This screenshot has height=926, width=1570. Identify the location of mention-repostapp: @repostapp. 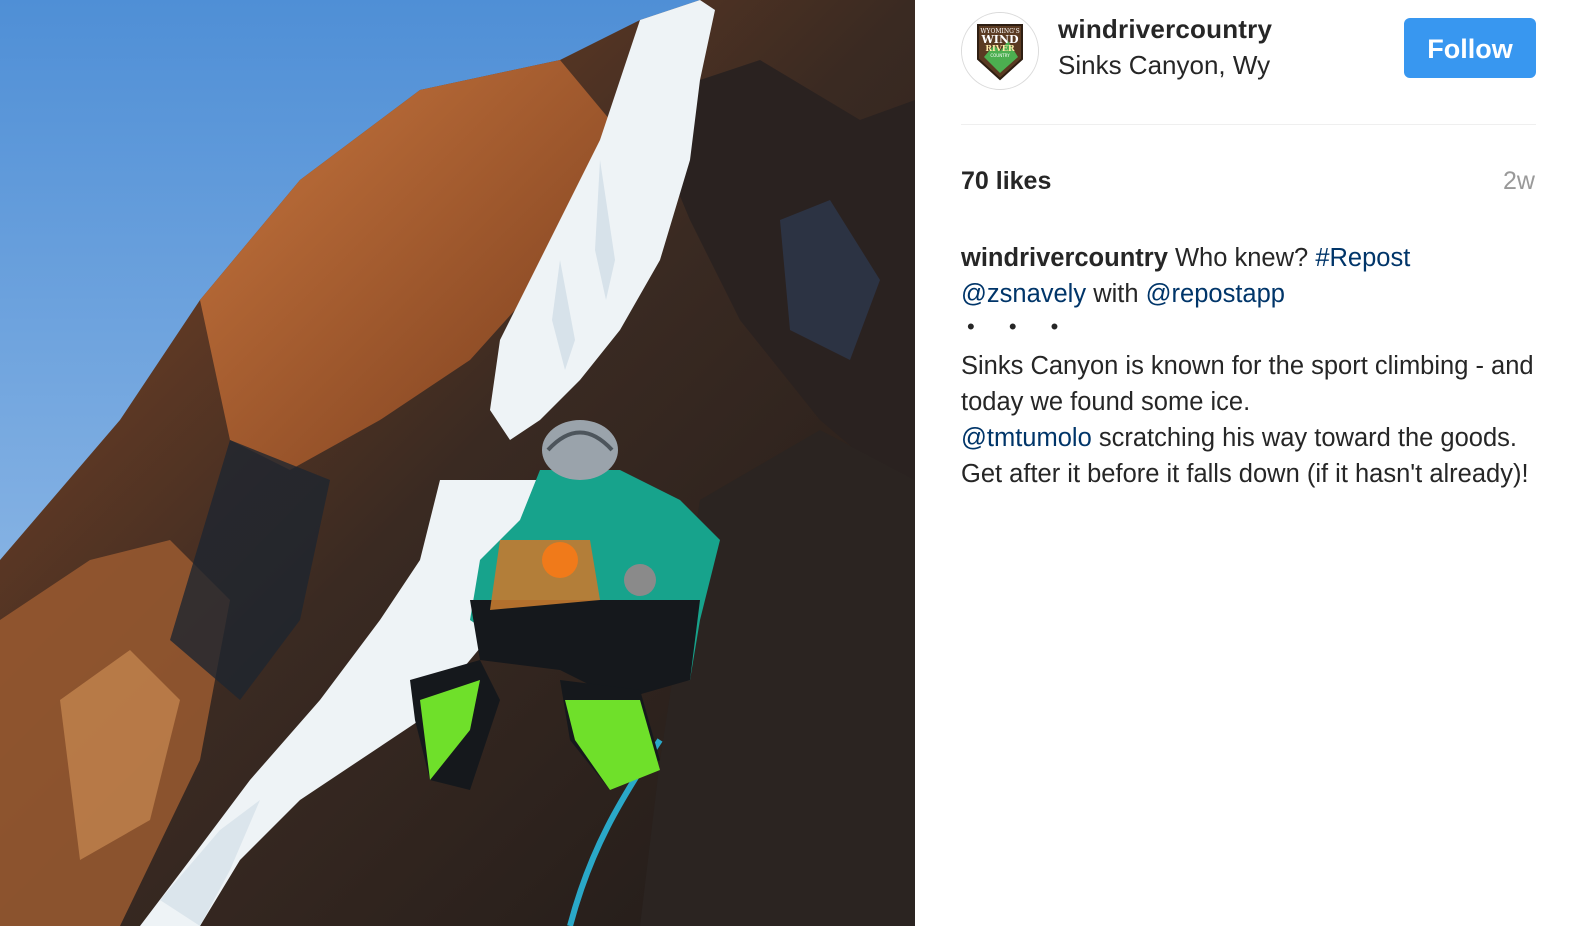
(1215, 294).